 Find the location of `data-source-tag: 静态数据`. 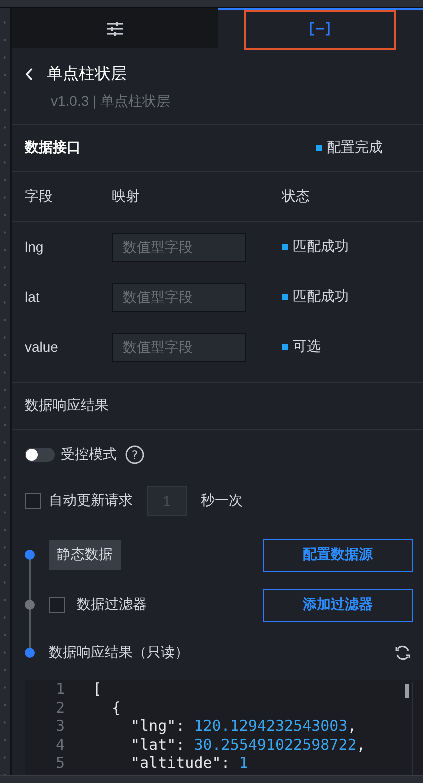

data-source-tag: 静态数据 is located at coordinates (85, 555).